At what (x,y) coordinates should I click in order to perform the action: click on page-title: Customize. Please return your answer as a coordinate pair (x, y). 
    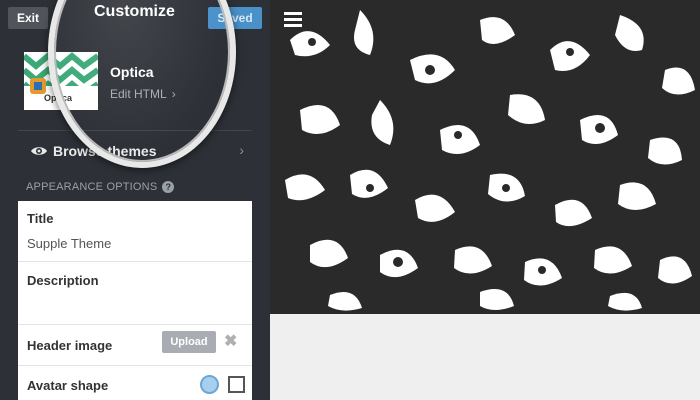
    Looking at the image, I should click on (134, 11).